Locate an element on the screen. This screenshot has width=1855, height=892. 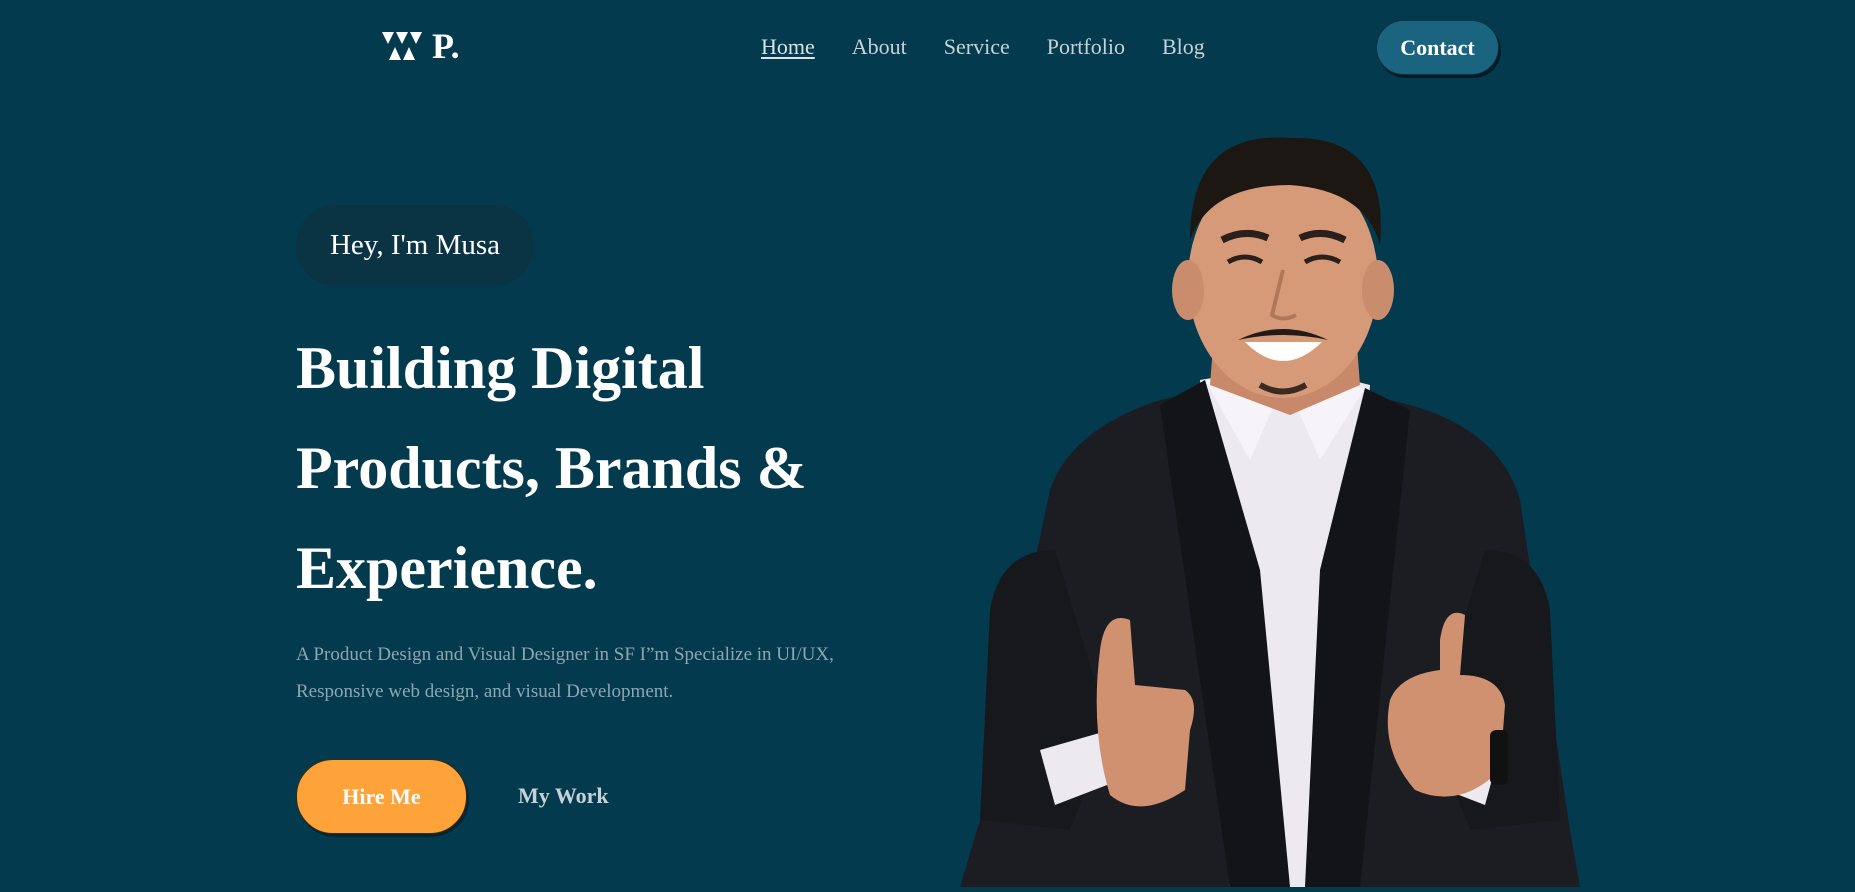
greeting-badge: Hey, I'm Musa is located at coordinates (415, 245).